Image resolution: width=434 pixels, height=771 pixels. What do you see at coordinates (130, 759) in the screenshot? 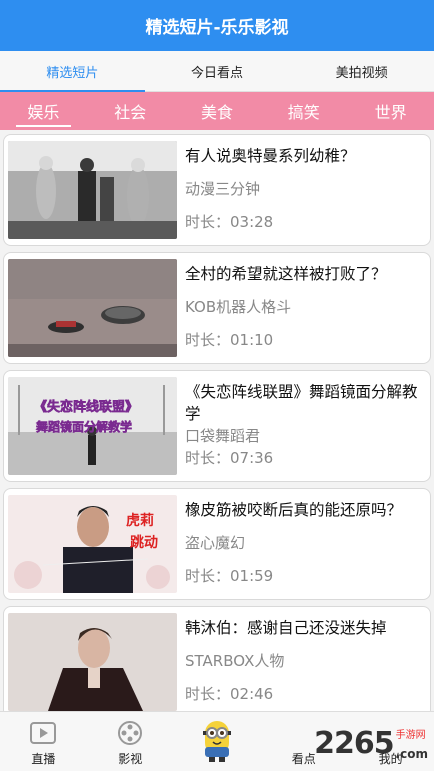
I see `nav-movies-label: 影视` at bounding box center [130, 759].